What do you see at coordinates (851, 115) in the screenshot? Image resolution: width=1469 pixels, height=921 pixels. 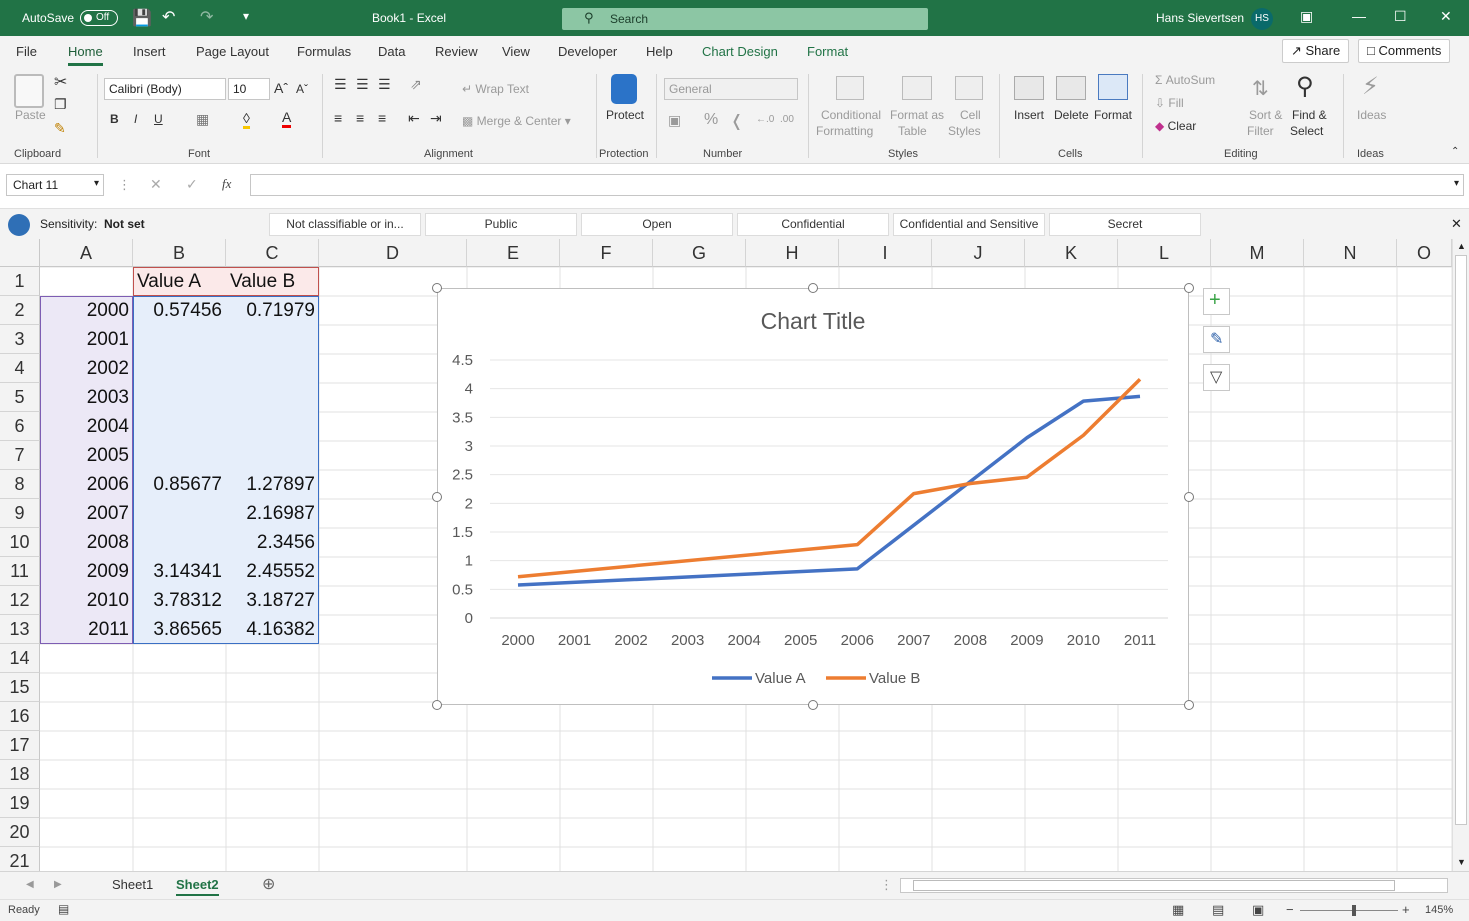 I see `conditional-formatting-label-1: Conditional` at bounding box center [851, 115].